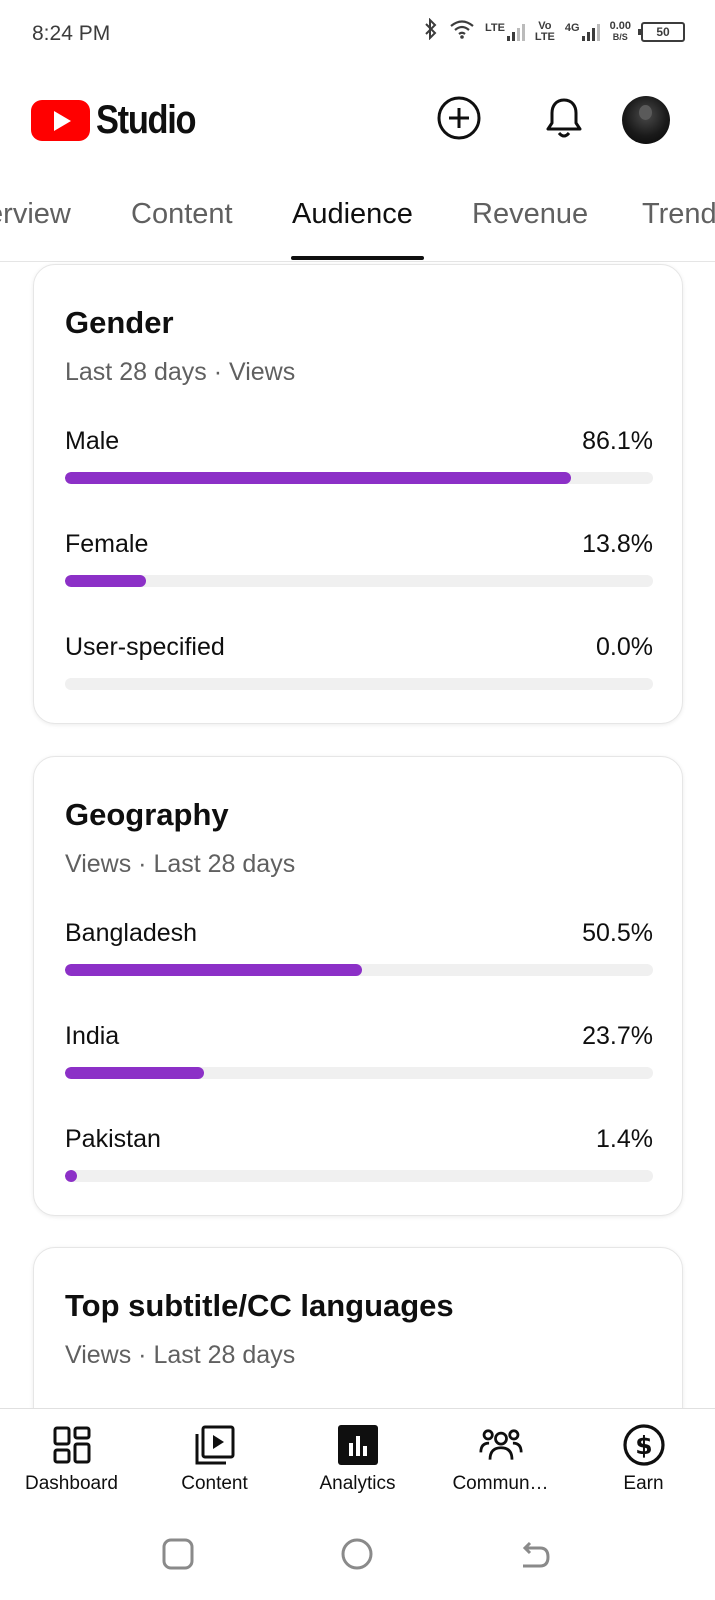  I want to click on back-button, so click(535, 1556).